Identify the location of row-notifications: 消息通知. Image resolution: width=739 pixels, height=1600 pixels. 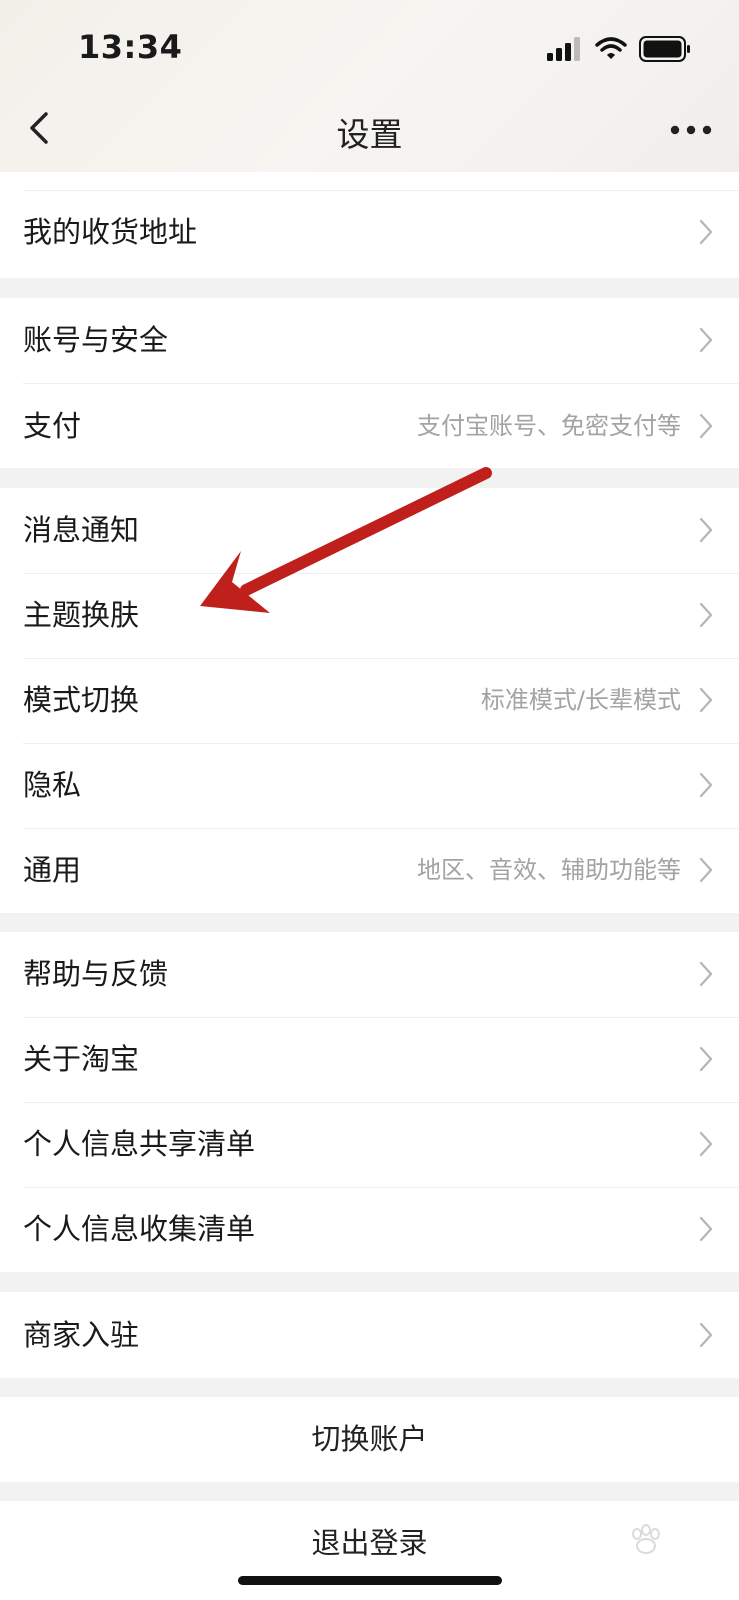
(369, 530).